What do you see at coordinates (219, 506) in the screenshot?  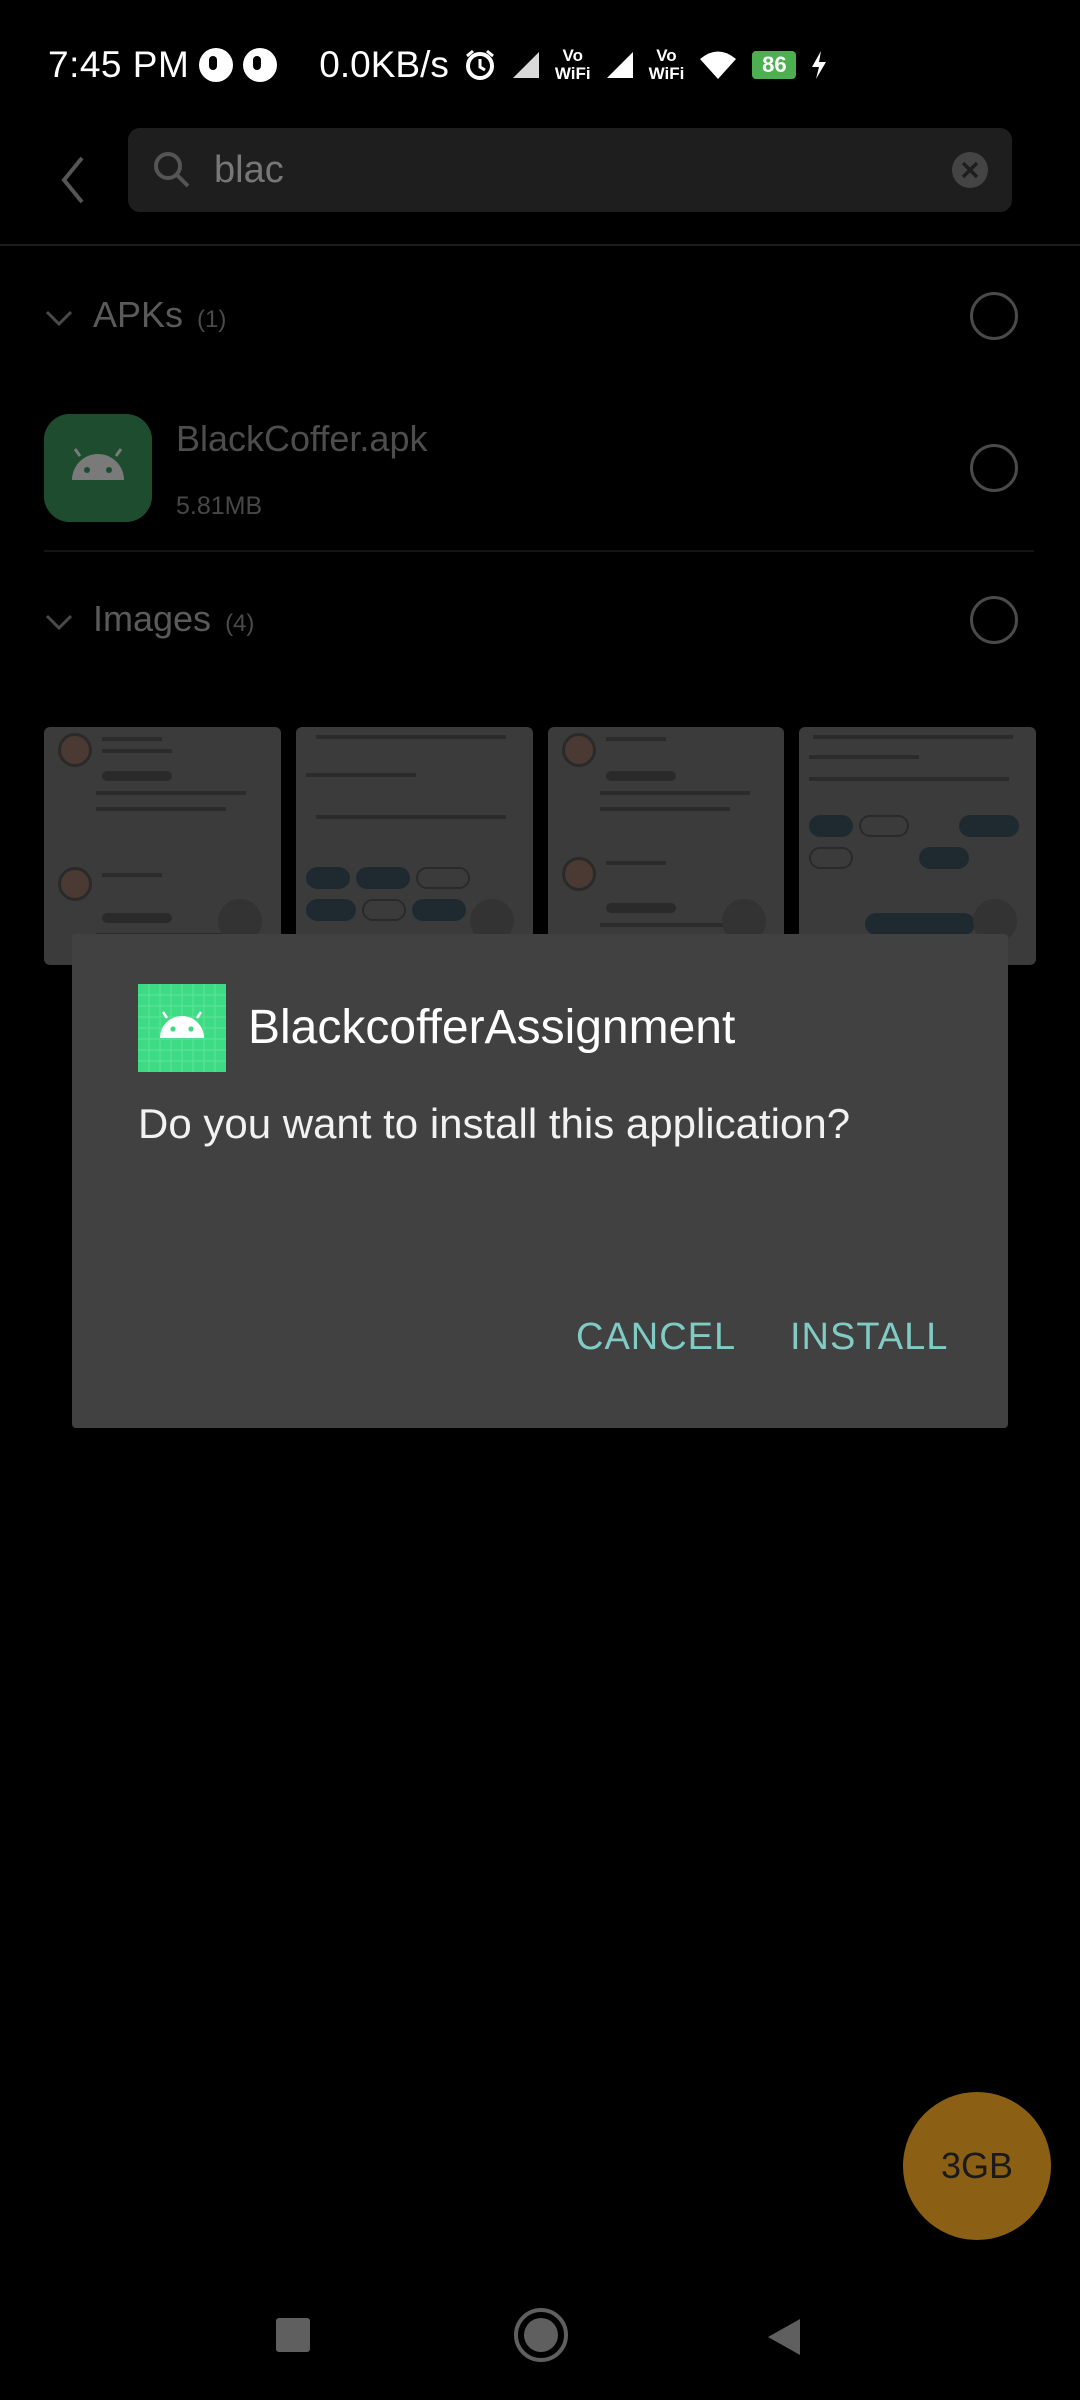 I see `apk-file-size: 5.81MB` at bounding box center [219, 506].